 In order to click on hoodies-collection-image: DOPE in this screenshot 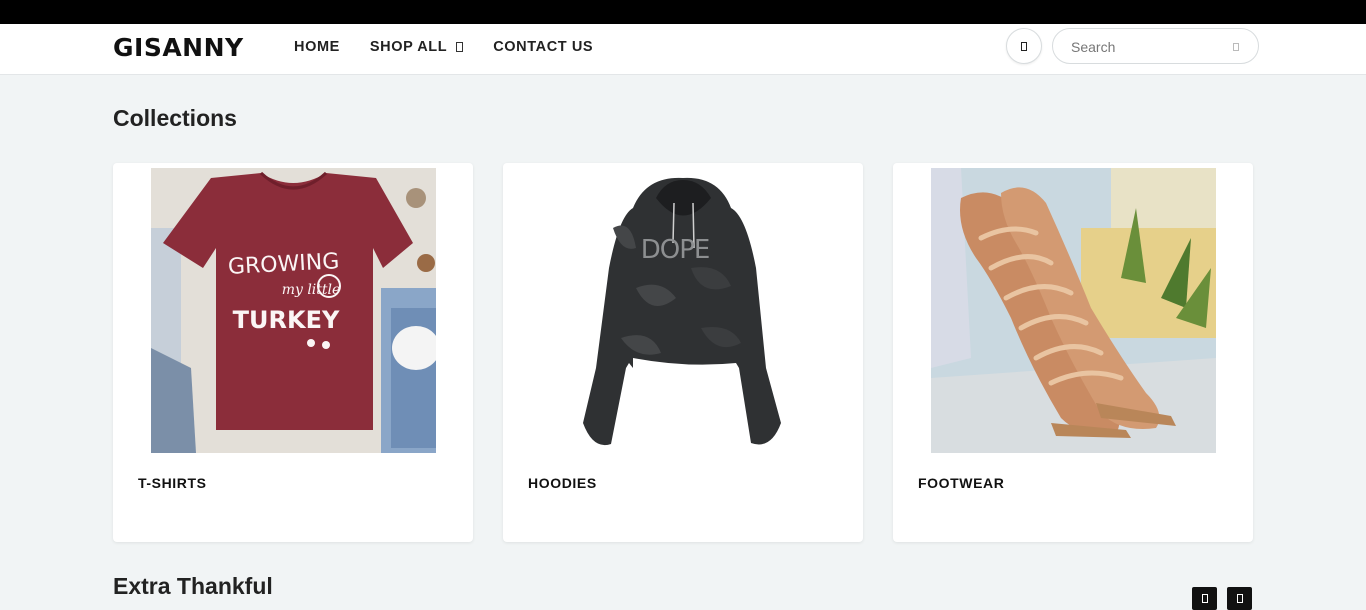, I will do `click(683, 310)`.